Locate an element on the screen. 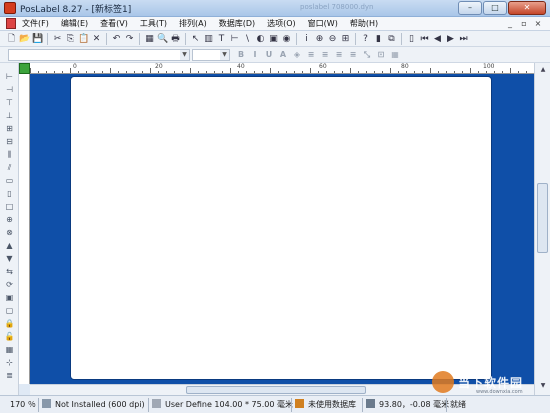  hline-tool-icon: ⊢ is located at coordinates (234, 39).